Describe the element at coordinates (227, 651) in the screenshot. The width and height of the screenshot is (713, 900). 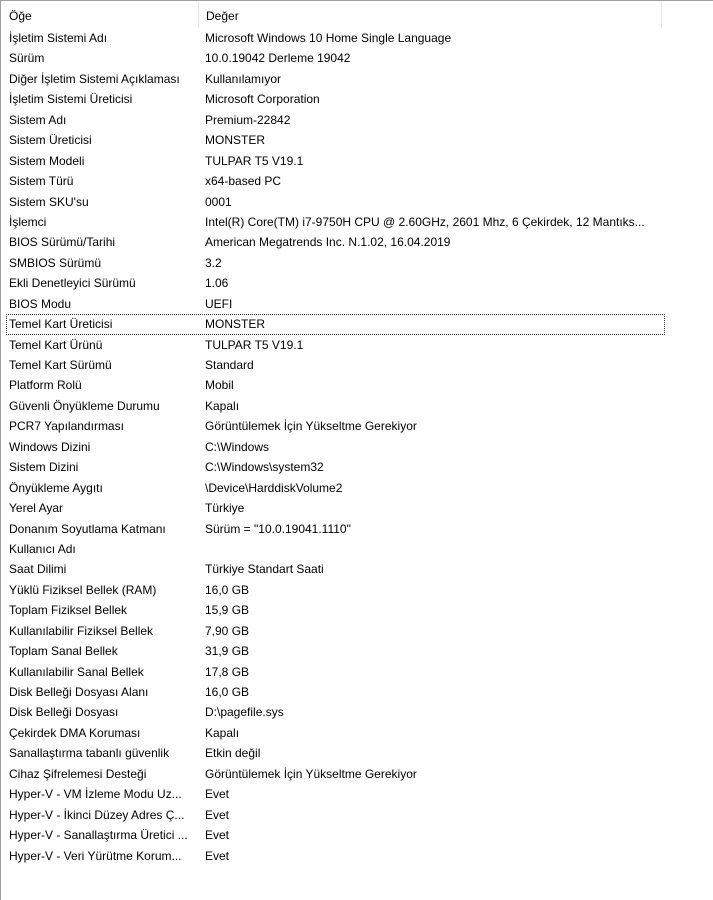
I see `row-value: 31,9 GB` at that location.